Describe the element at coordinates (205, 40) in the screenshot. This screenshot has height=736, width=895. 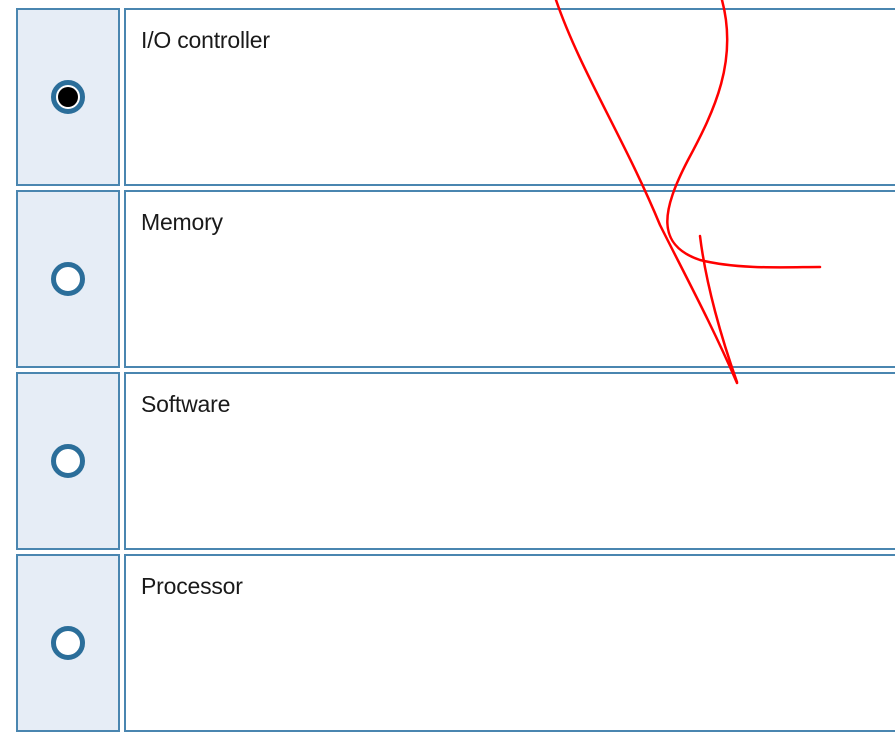
I see `option-label: I/O controller` at that location.